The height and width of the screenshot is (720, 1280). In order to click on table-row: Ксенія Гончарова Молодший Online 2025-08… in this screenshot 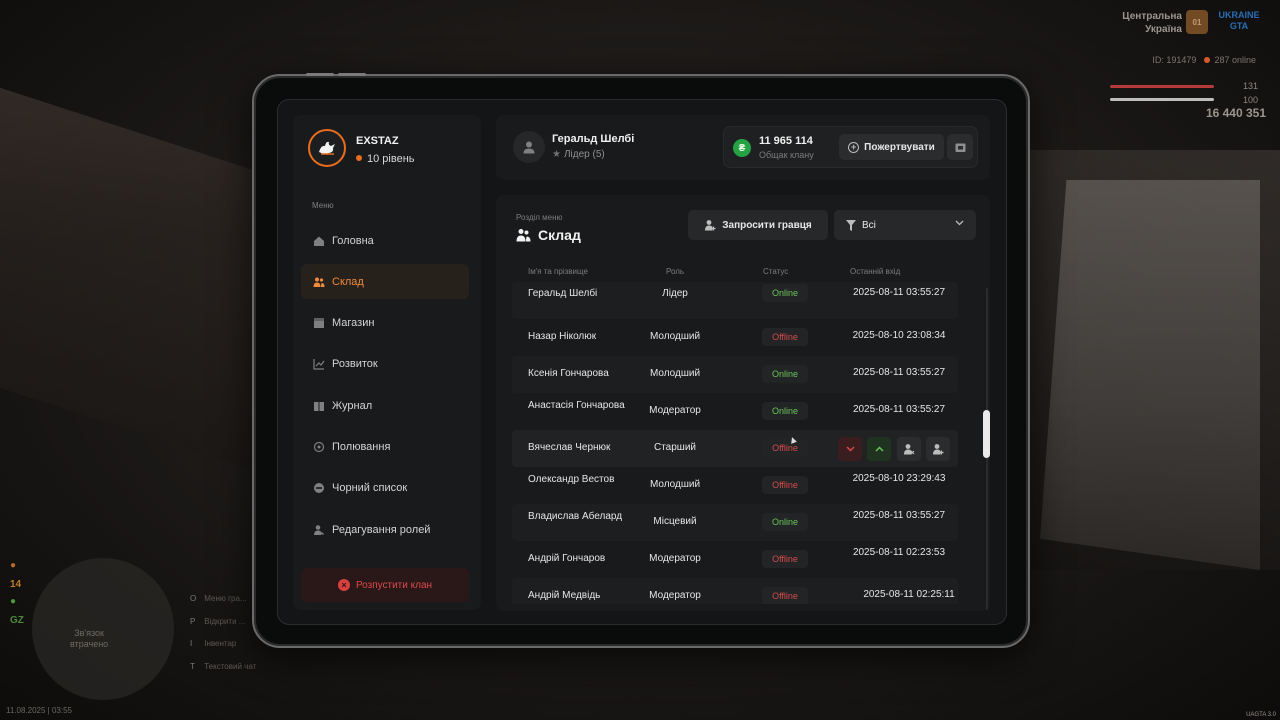, I will do `click(735, 374)`.